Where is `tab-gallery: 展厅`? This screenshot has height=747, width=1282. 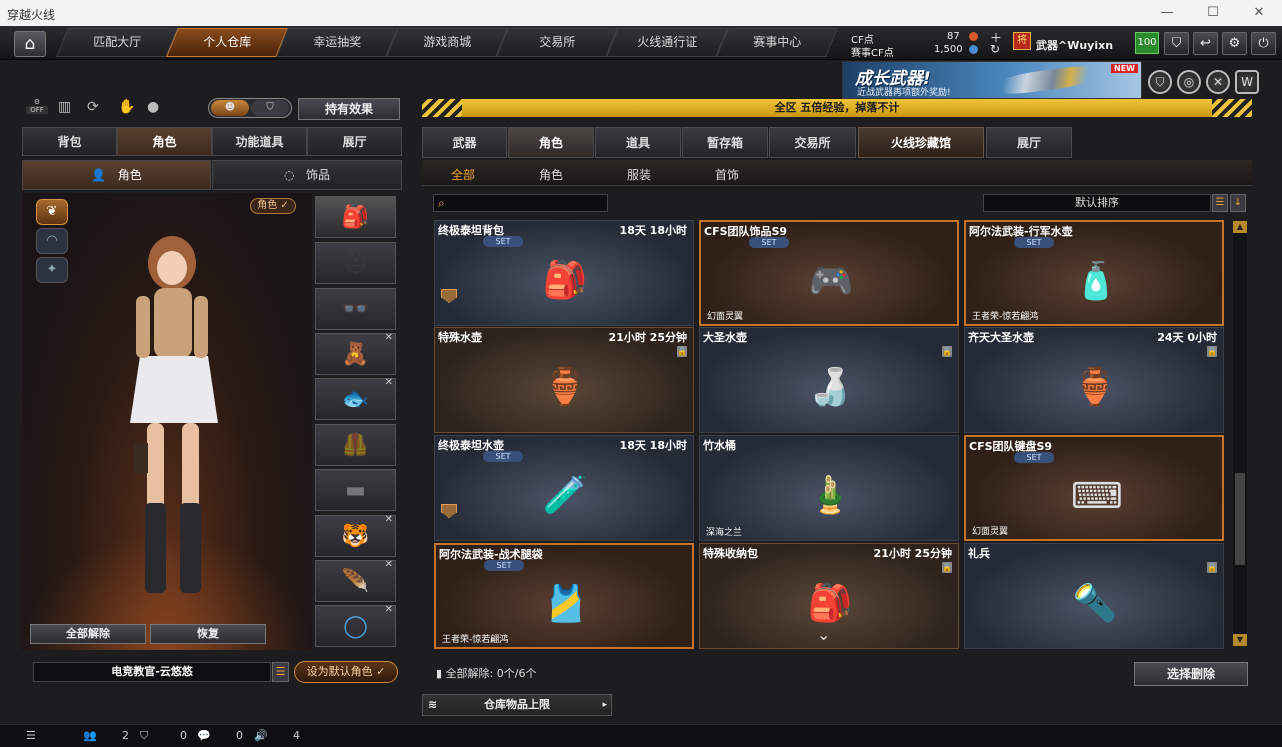 tab-gallery: 展厅 is located at coordinates (1029, 142).